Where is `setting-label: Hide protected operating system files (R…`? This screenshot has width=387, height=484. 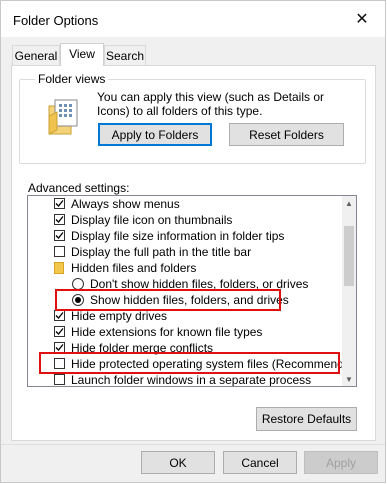
setting-label: Hide protected operating system files (R… is located at coordinates (214, 364).